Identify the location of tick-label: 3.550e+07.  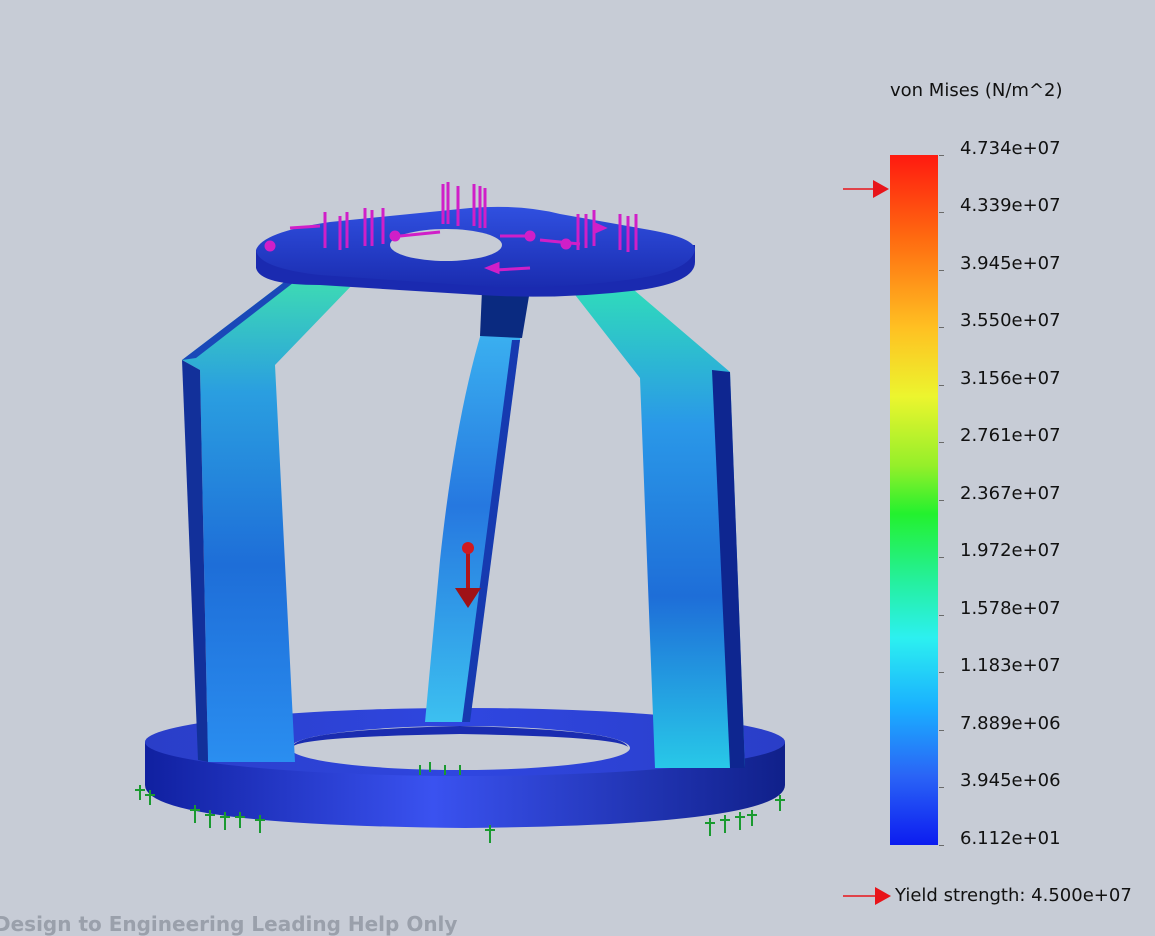
(1010, 320).